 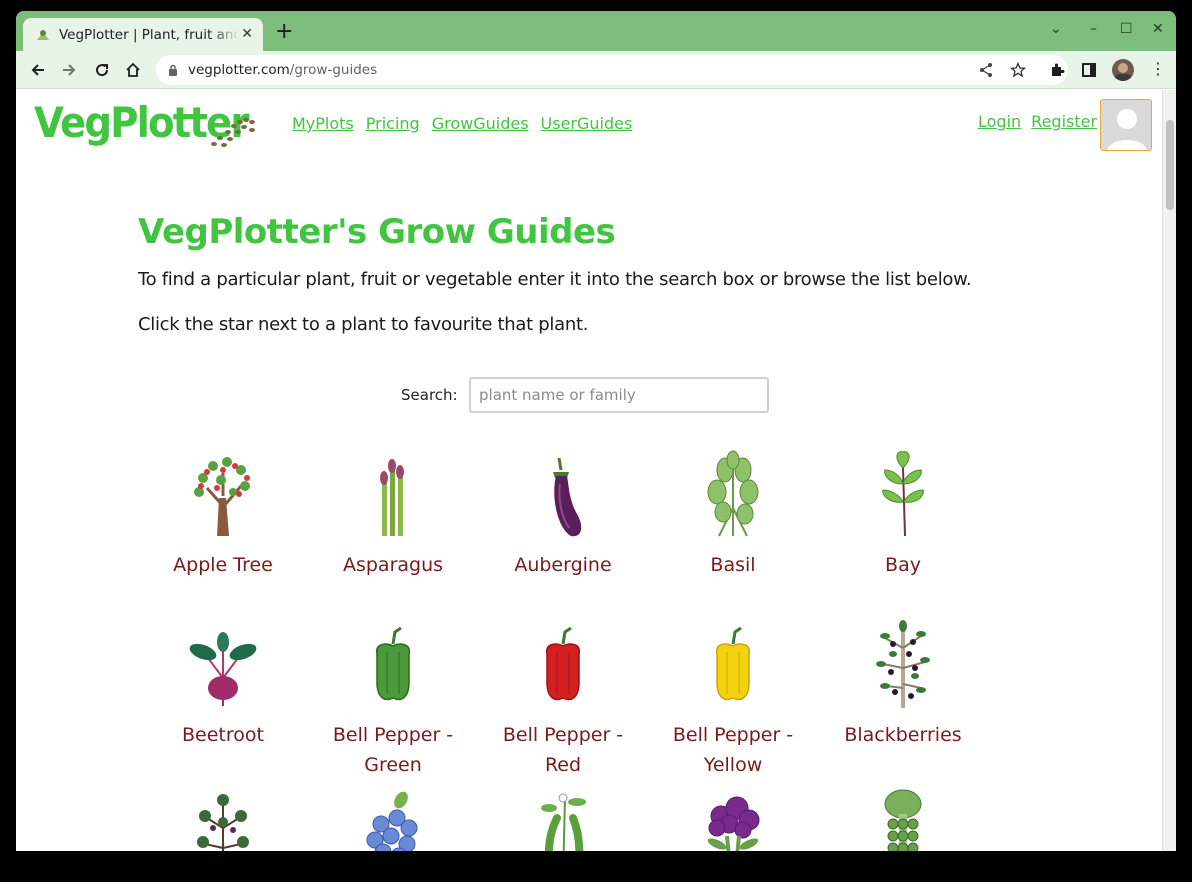 I want to click on close-window-icon: ✕, so click(x=1158, y=29).